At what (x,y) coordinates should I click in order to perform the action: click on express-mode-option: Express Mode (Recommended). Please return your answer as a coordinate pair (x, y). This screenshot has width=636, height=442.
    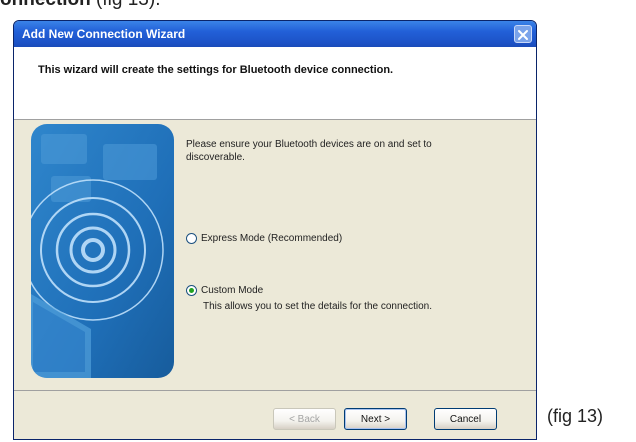
    Looking at the image, I should click on (264, 238).